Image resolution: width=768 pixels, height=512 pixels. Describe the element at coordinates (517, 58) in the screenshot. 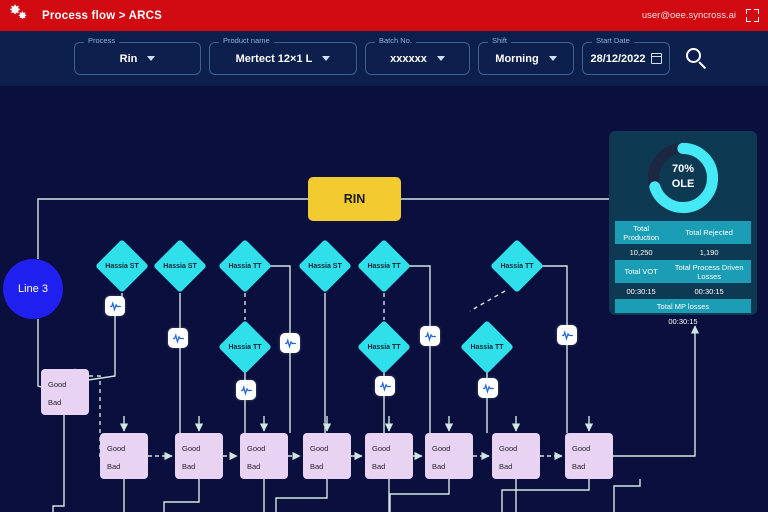

I see `filter-shift-value: Morning` at that location.